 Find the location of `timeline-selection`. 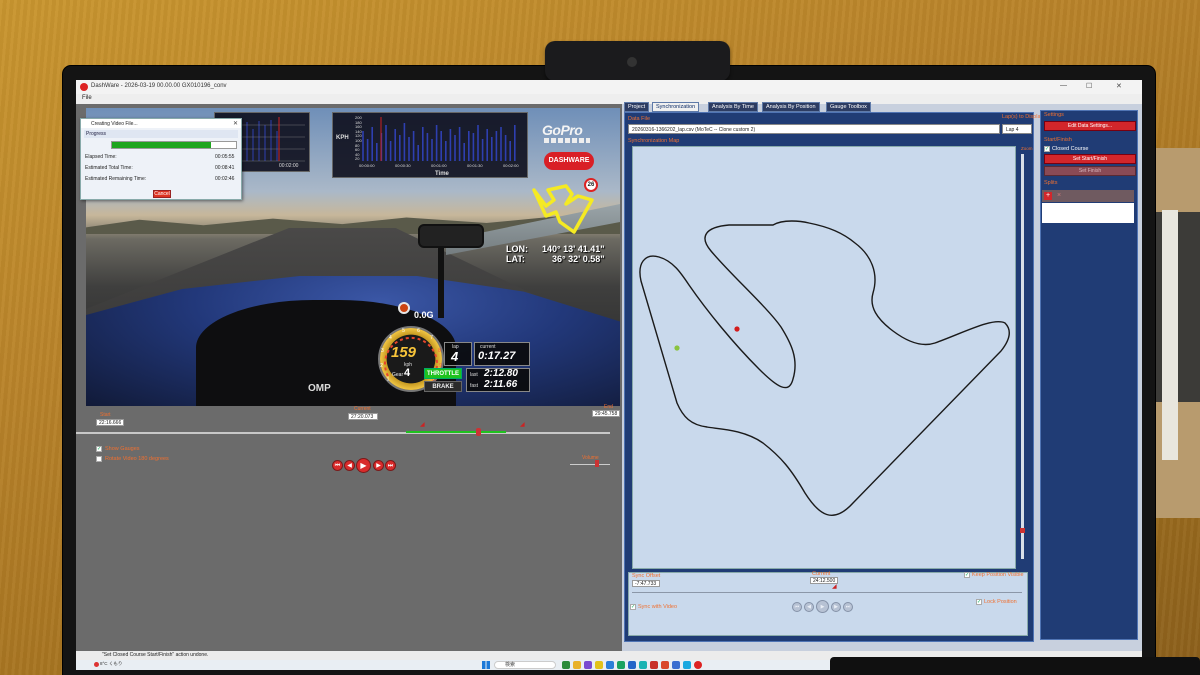

timeline-selection is located at coordinates (456, 432).